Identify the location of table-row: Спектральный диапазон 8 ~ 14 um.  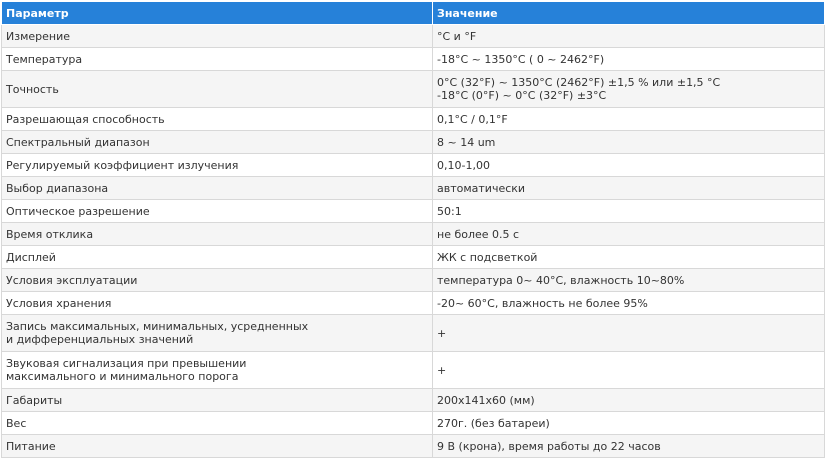
(413, 142).